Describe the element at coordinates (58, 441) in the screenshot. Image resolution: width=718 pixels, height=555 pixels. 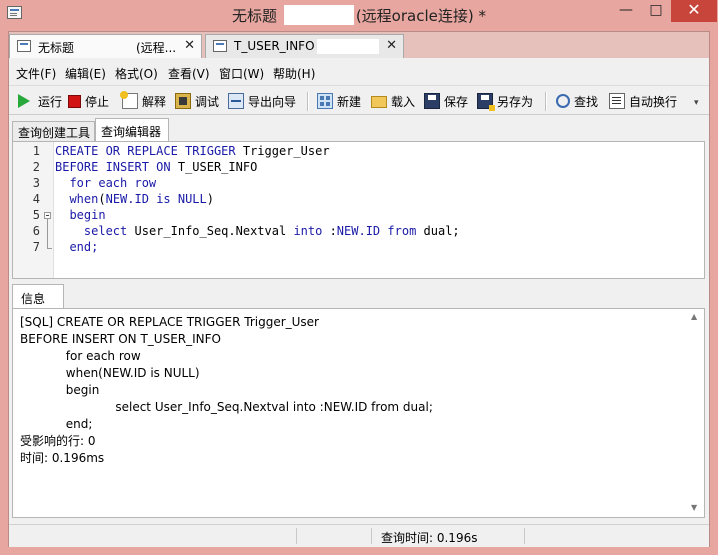
I see `info-line: 受影响的行: 0` at that location.